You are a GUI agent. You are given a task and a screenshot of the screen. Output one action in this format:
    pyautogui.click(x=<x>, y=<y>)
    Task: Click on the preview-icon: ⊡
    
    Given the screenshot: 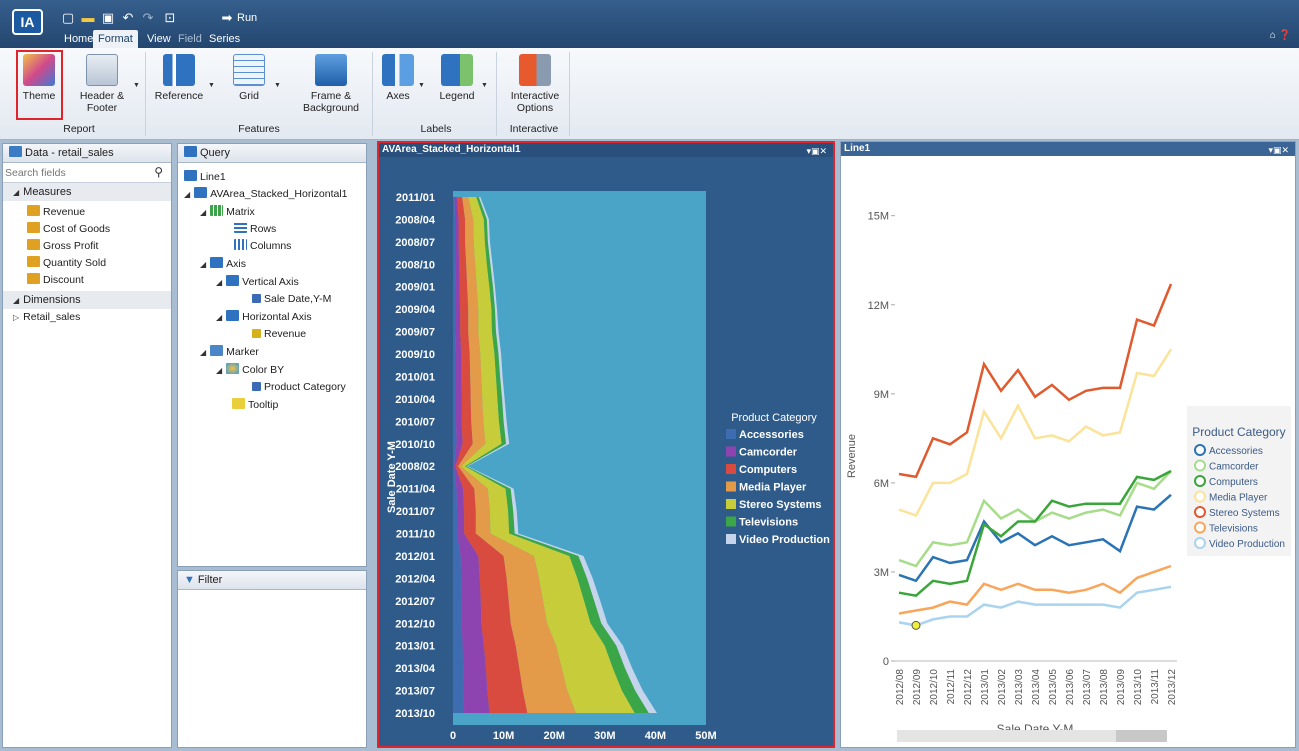 What is the action you would take?
    pyautogui.click(x=170, y=18)
    